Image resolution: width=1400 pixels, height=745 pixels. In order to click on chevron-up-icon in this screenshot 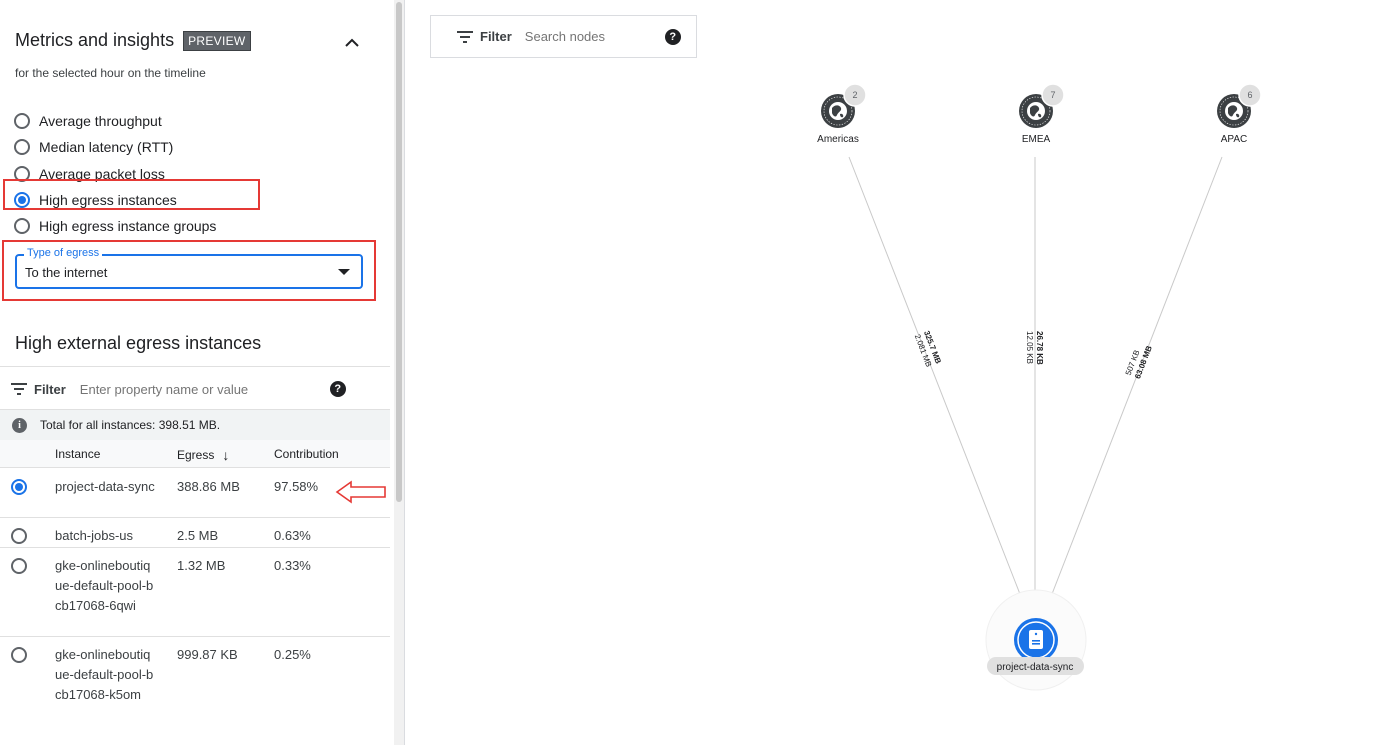, I will do `click(352, 42)`.